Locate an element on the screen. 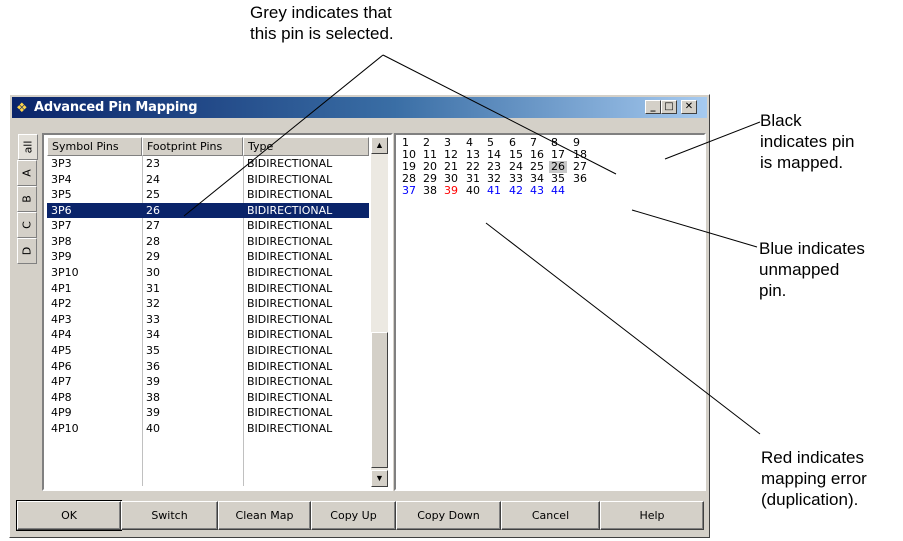 This screenshot has width=903, height=541. annotation-blue-unmapped: Blue indicates unmapped pin. is located at coordinates (830, 269).